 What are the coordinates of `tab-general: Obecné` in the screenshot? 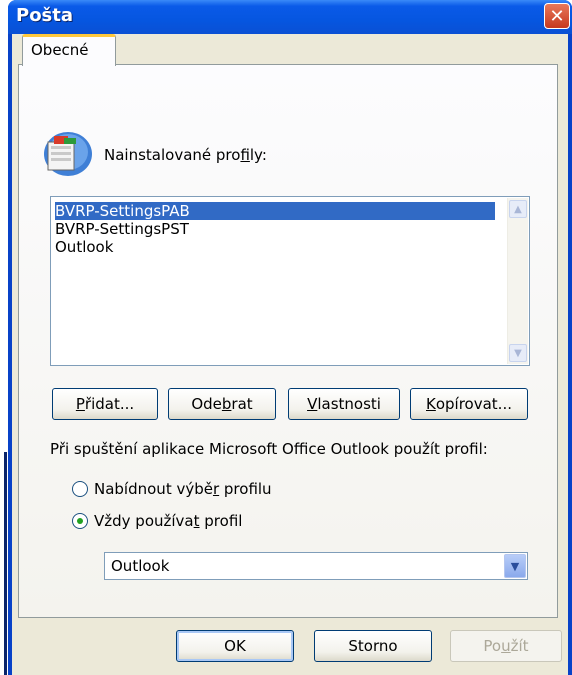 It's located at (69, 50).